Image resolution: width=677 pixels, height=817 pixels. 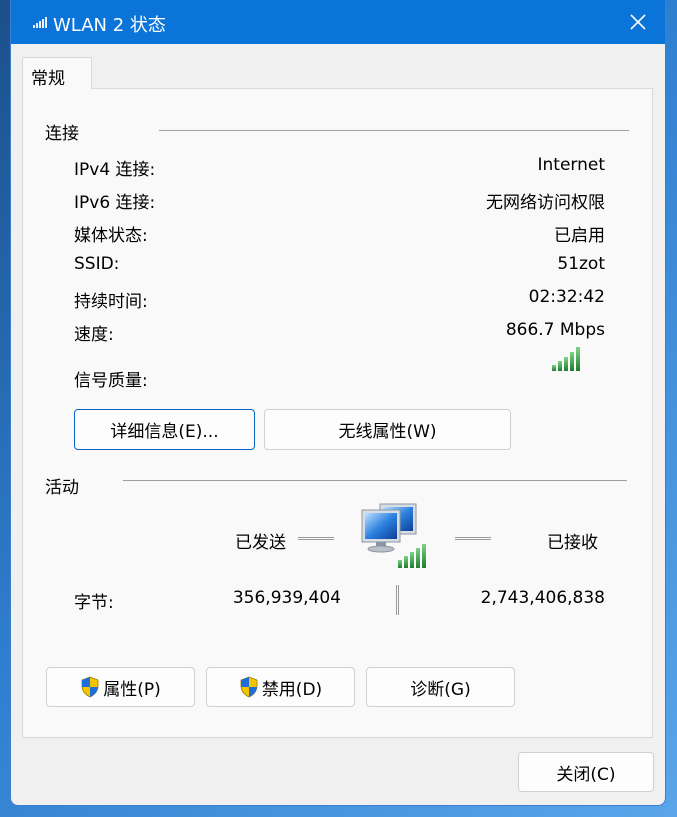 I want to click on title-bar: WLAN 2 状态, so click(x=338, y=22).